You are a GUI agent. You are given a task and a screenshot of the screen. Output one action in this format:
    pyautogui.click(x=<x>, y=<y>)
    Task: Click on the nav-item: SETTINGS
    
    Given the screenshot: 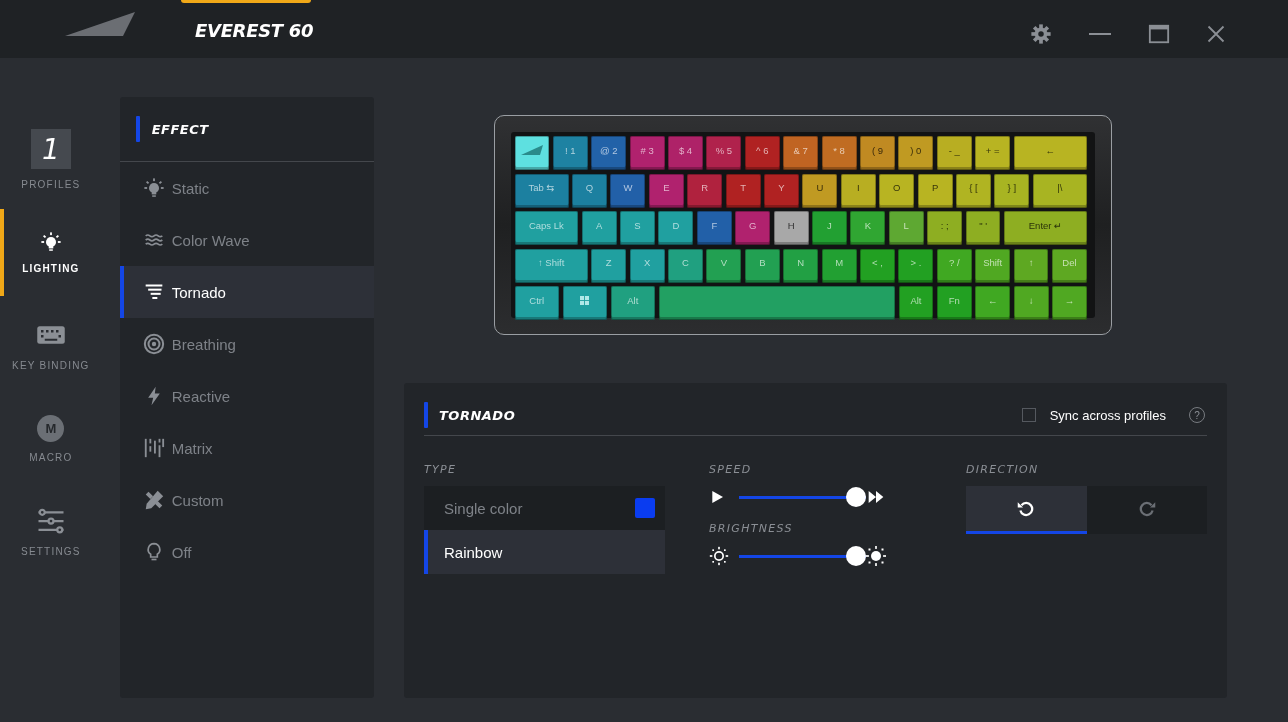 What is the action you would take?
    pyautogui.click(x=51, y=531)
    